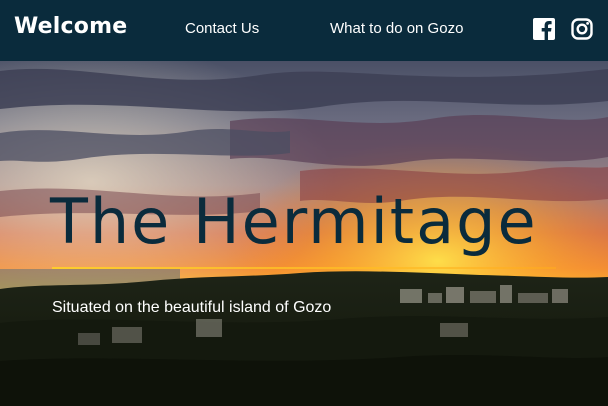 The image size is (608, 406). What do you see at coordinates (192, 307) in the screenshot?
I see `hero-subtitle: Situated on the beautiful island of Gozo` at bounding box center [192, 307].